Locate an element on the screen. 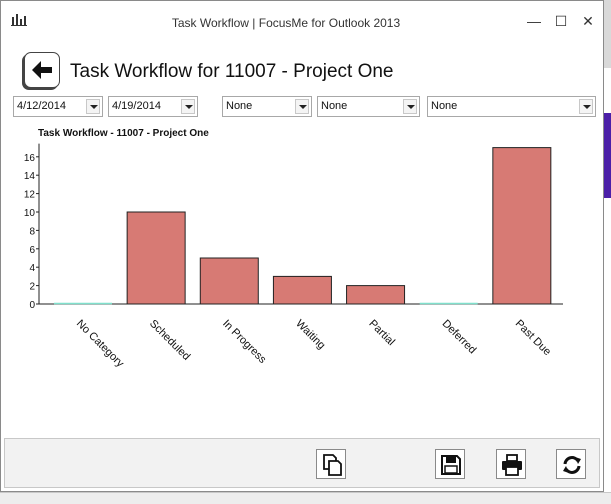 Image resolution: width=611 pixels, height=504 pixels. refresh-icon is located at coordinates (572, 465).